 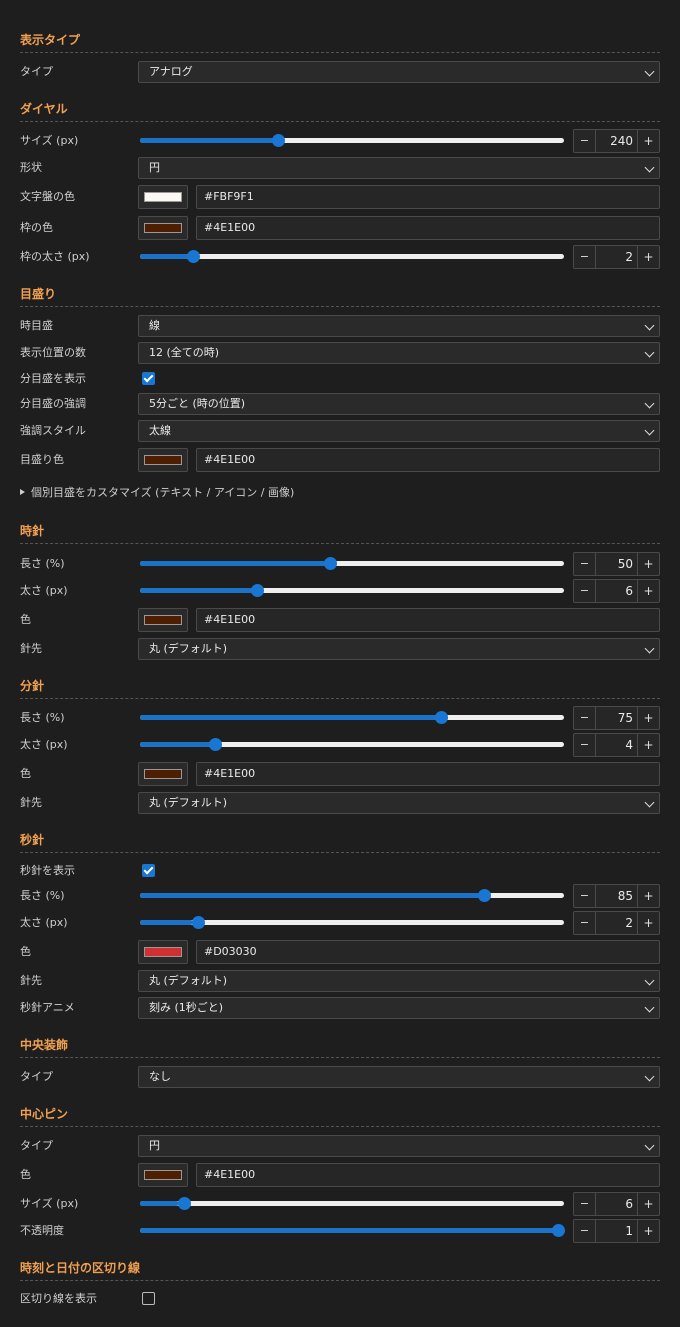 I want to click on tick-emphasis-select: 5分ごと (時の位置), so click(x=399, y=404).